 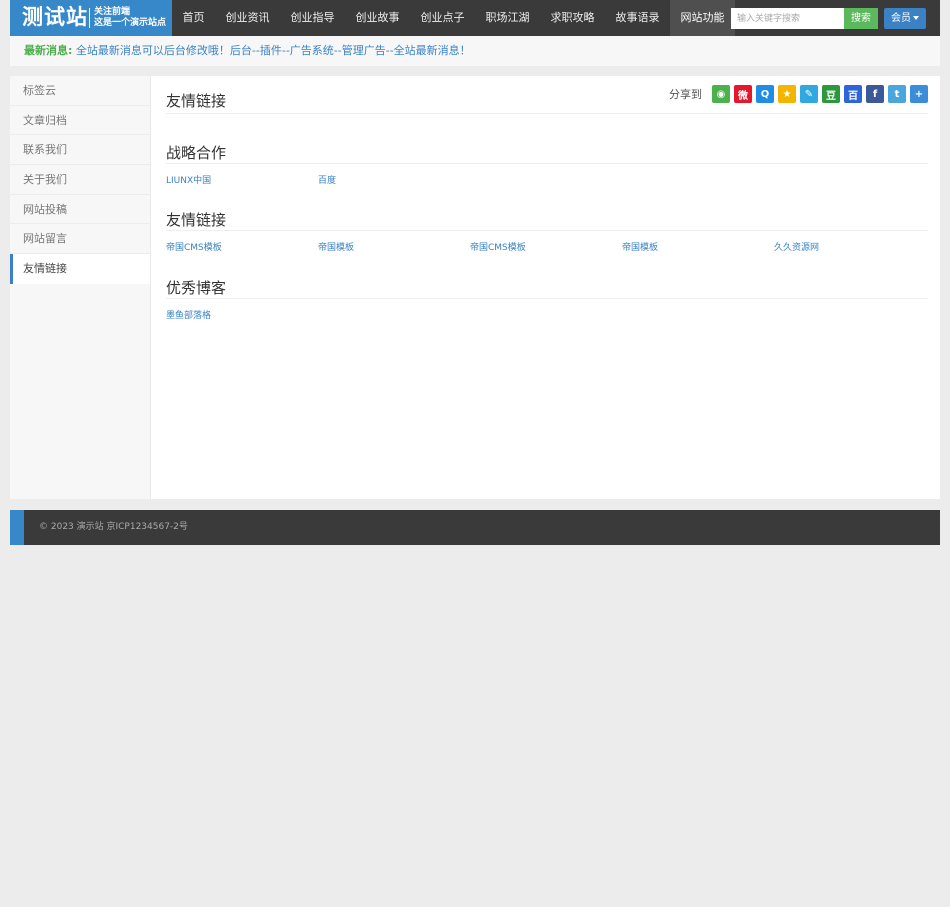 What do you see at coordinates (48, 50) in the screenshot?
I see `notice-label: 最新消息:` at bounding box center [48, 50].